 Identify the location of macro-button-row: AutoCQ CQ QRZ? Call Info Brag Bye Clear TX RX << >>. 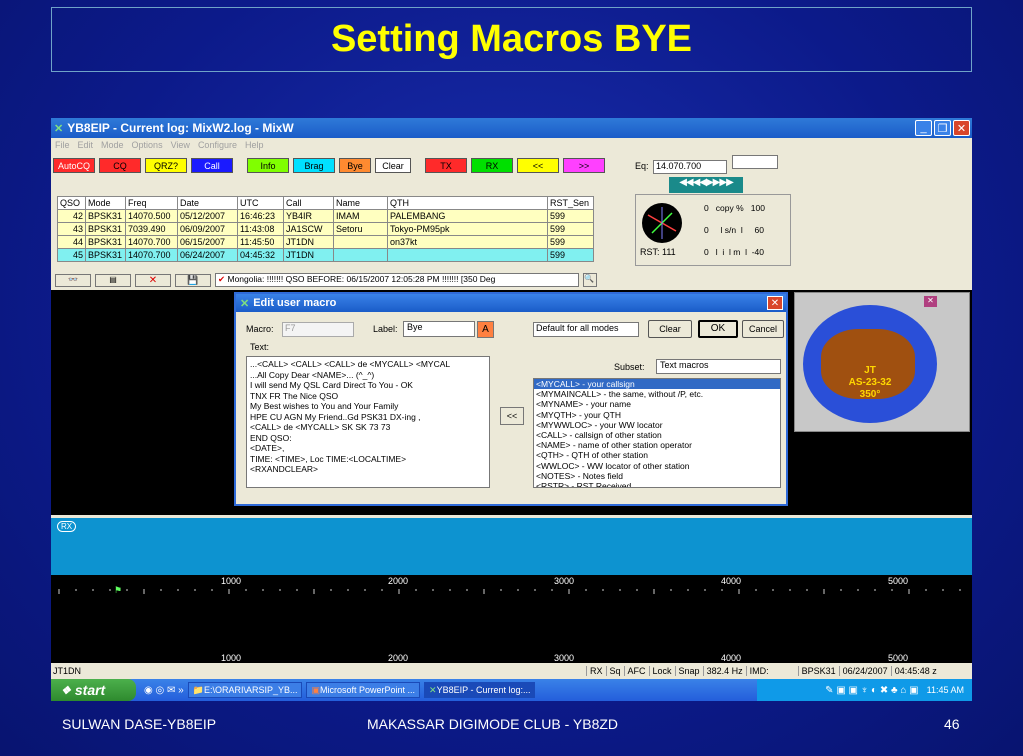
(329, 165).